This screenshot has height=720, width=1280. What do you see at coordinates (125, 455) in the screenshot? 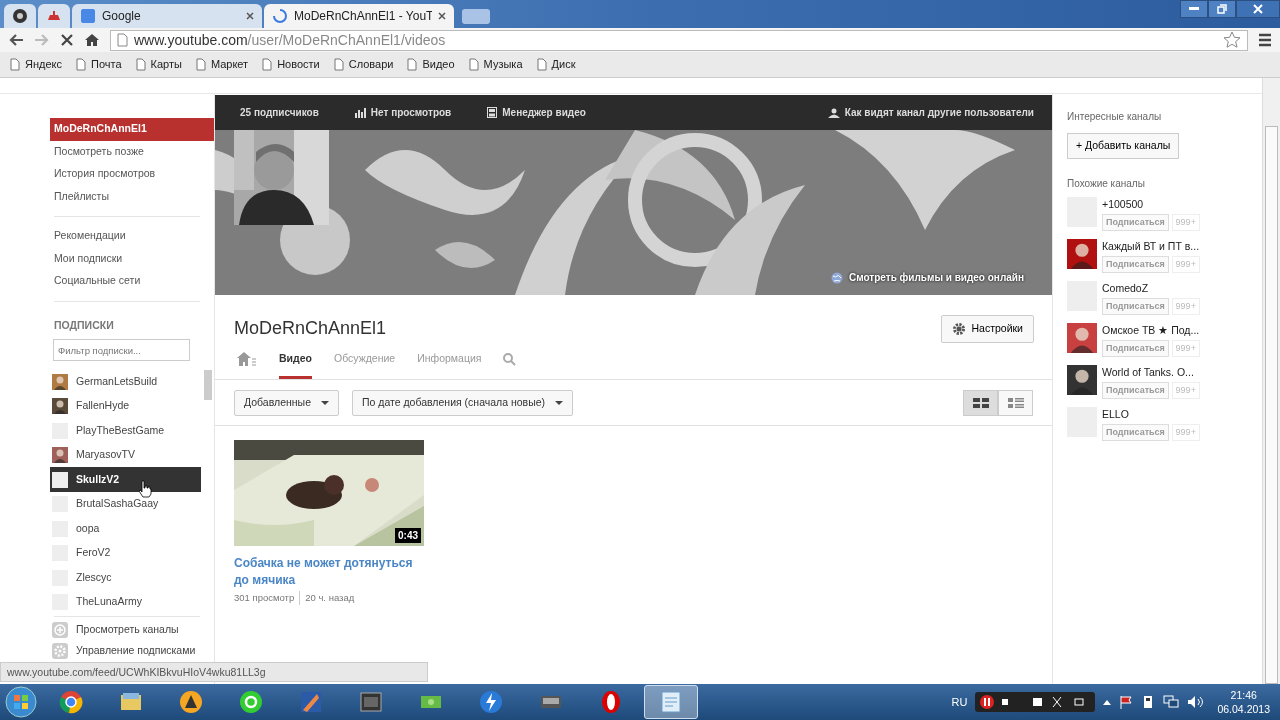
I see `subscription-item: MaryasovTV` at bounding box center [125, 455].